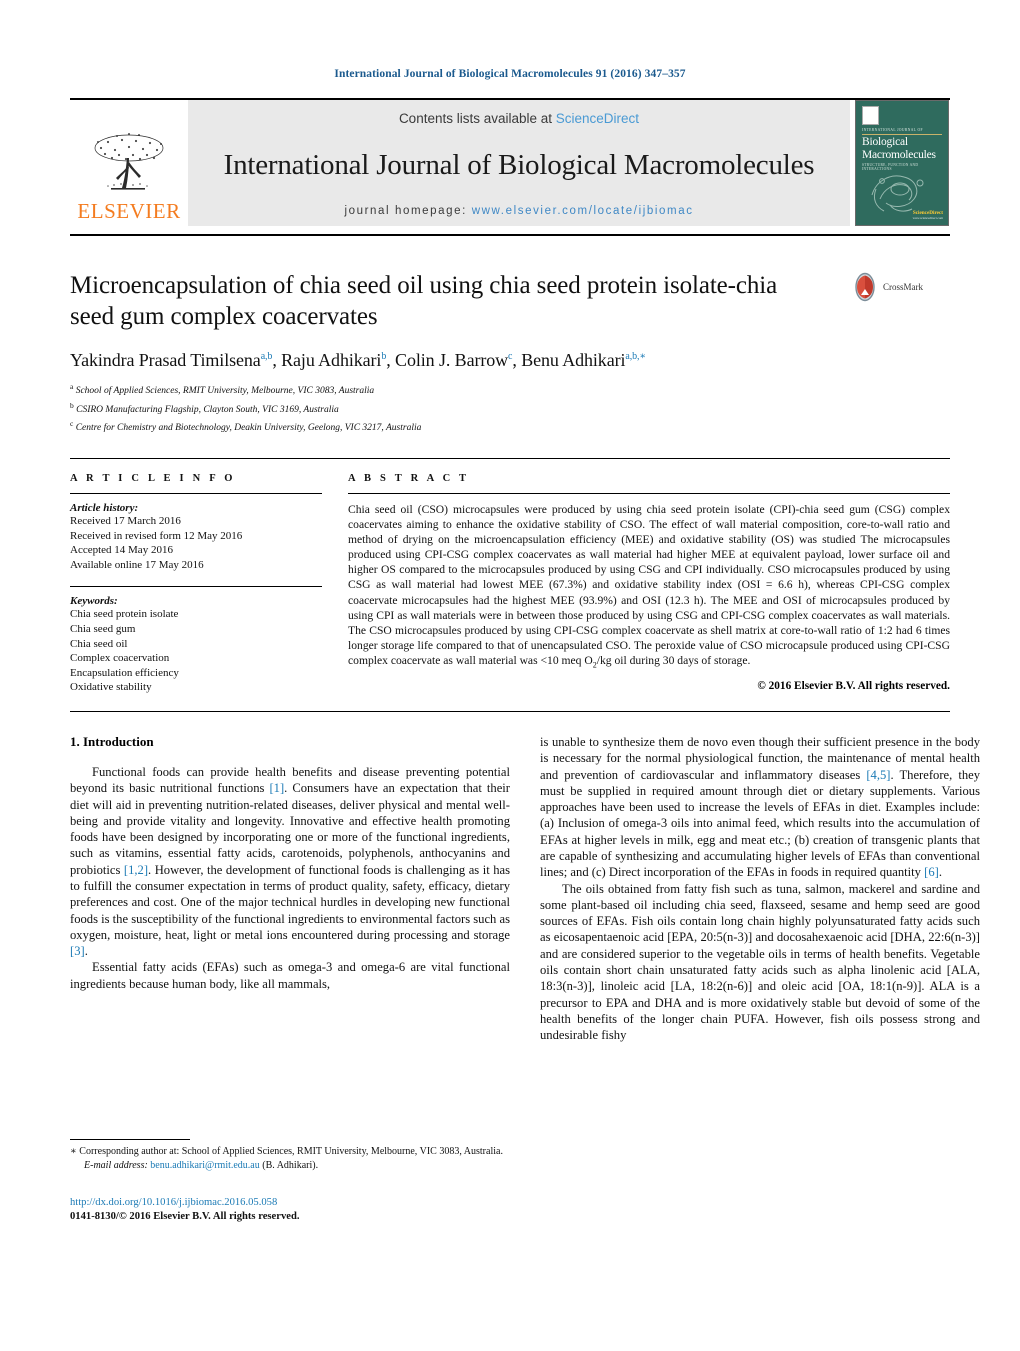 The height and width of the screenshot is (1351, 1020). What do you see at coordinates (927, 218) in the screenshot?
I see `cover-sciencedirect-url: www.sciencedirect.com` at bounding box center [927, 218].